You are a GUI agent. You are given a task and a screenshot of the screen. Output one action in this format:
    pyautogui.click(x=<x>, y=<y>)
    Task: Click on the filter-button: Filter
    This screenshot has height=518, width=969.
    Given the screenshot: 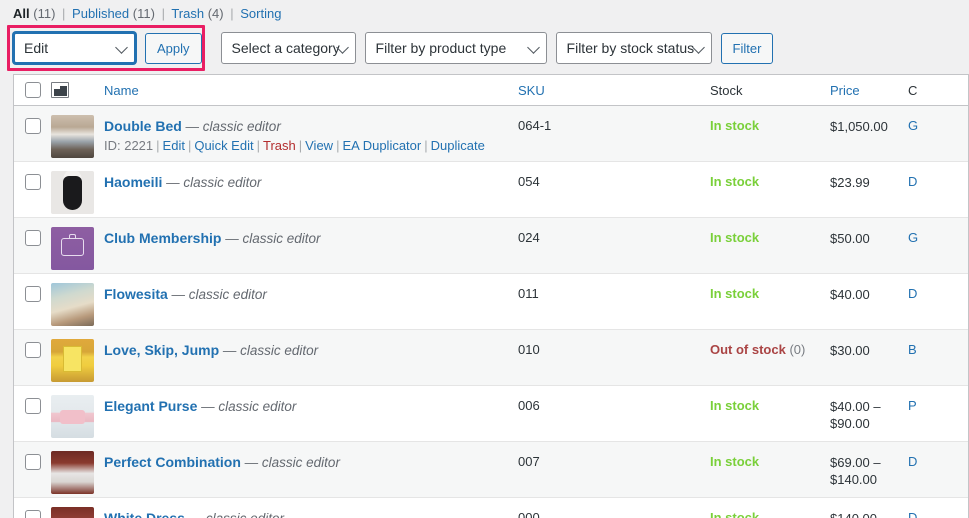 What is the action you would take?
    pyautogui.click(x=747, y=48)
    